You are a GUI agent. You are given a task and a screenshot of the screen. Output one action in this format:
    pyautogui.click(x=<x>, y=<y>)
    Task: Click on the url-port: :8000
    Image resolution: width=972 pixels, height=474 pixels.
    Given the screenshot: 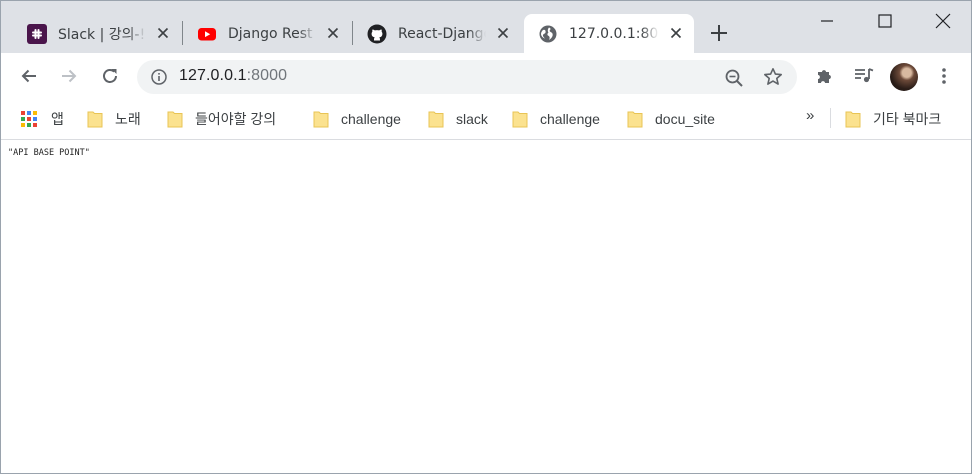 What is the action you would take?
    pyautogui.click(x=267, y=75)
    